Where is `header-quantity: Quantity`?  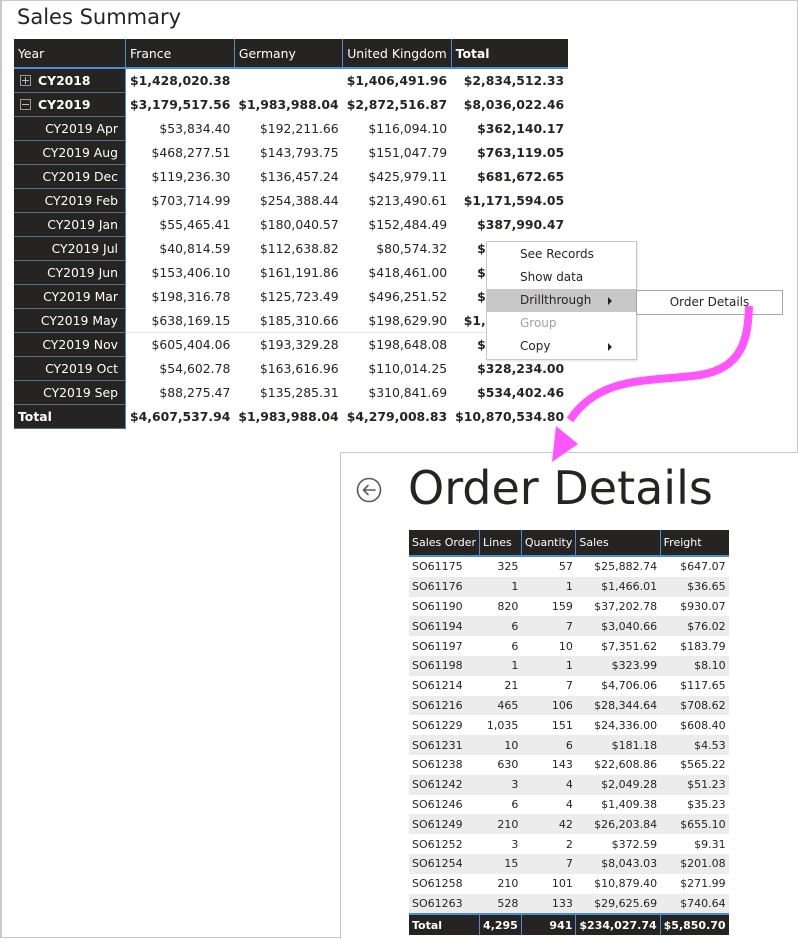
header-quantity: Quantity is located at coordinates (548, 543).